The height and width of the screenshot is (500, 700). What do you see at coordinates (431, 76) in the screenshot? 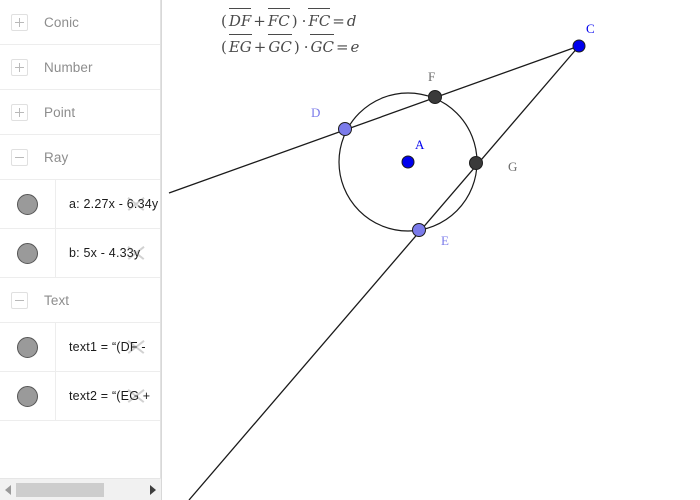
I see `point-label-f: F` at bounding box center [431, 76].